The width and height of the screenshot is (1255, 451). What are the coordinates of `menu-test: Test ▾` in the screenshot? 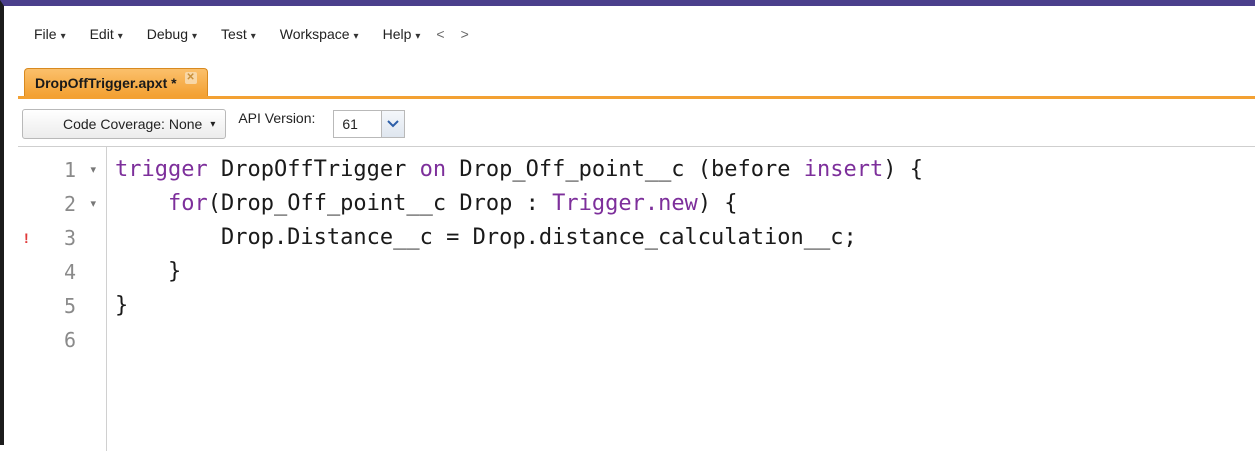 It's located at (226, 28).